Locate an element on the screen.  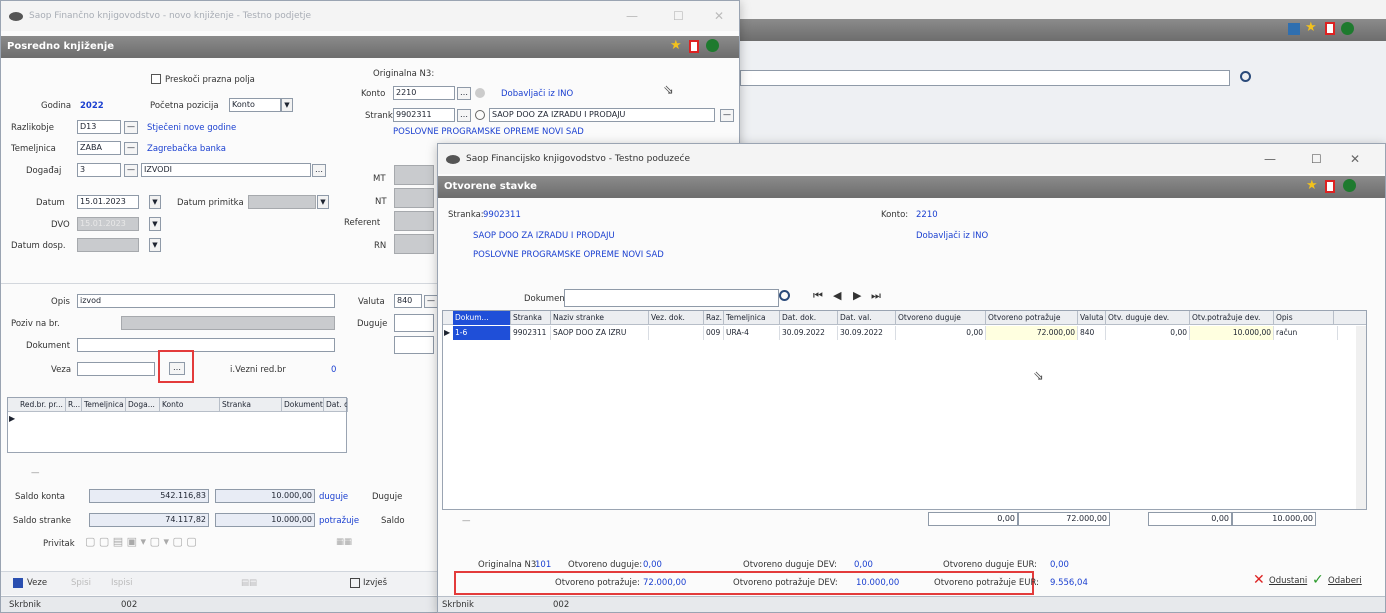
table-cell is located at coordinates (676, 333).